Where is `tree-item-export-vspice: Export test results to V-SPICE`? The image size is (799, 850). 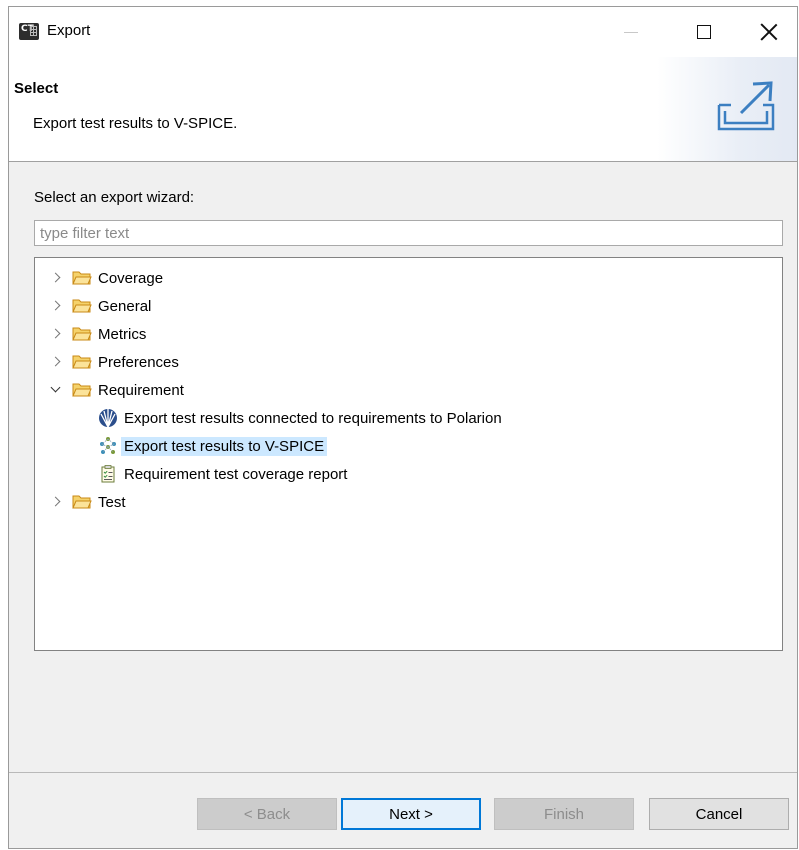 tree-item-export-vspice: Export test results to V-SPICE is located at coordinates (213, 446).